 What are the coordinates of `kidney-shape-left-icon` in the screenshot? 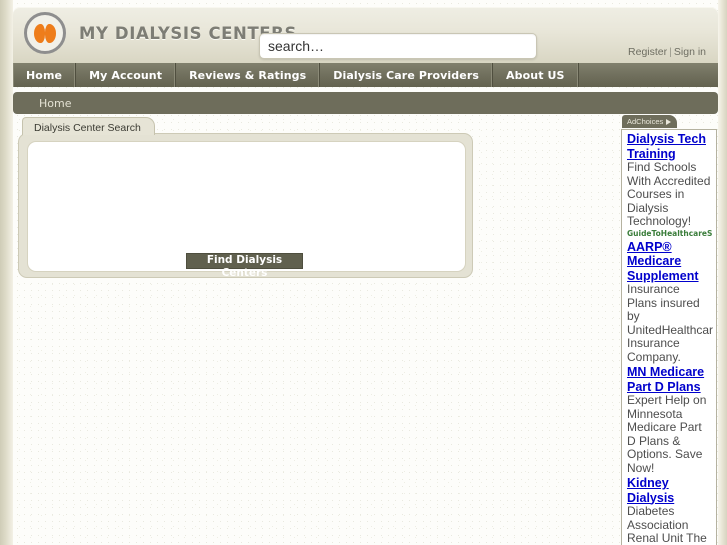 It's located at (39, 33).